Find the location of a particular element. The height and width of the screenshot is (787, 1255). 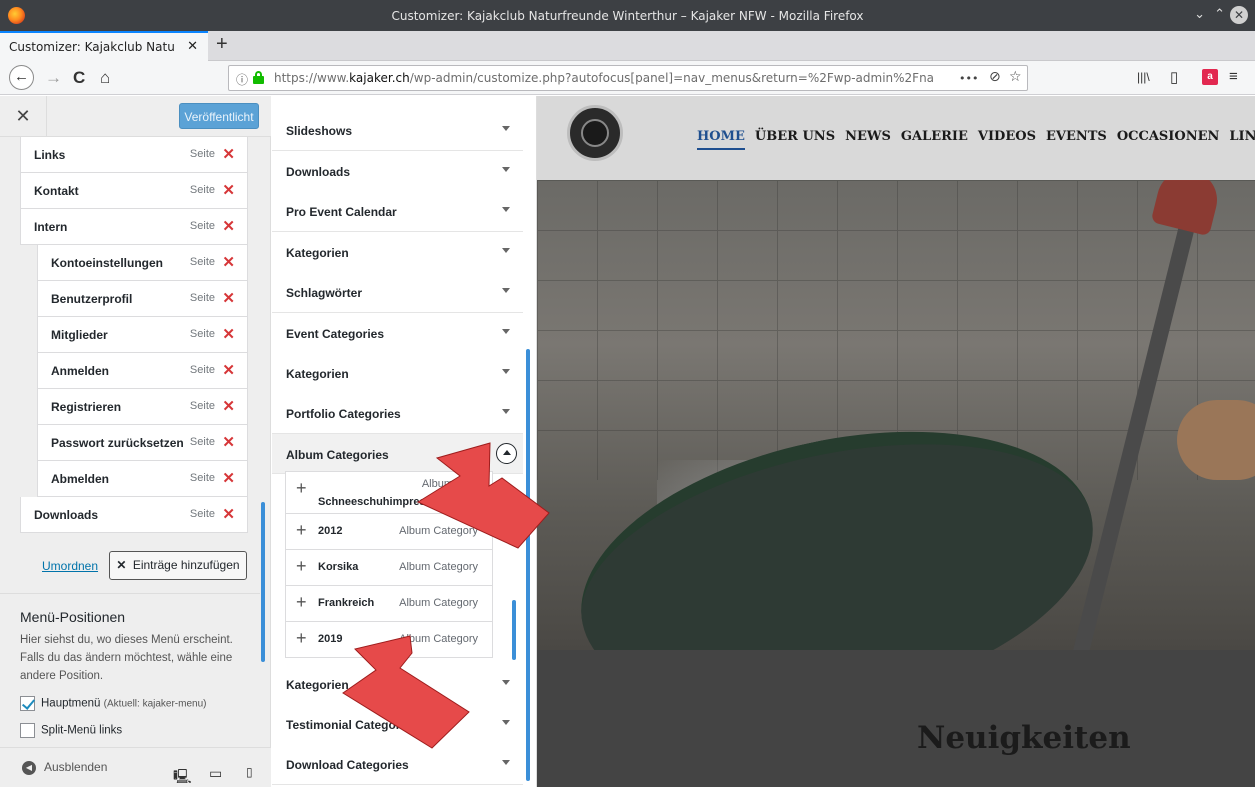

site-nav-über-uns: ÜBER UNS is located at coordinates (795, 136).